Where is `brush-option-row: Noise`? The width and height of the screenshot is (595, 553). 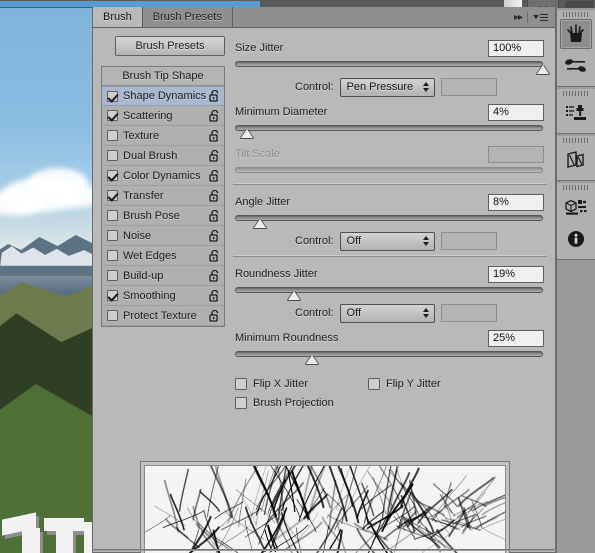
brush-option-row: Noise is located at coordinates (163, 236).